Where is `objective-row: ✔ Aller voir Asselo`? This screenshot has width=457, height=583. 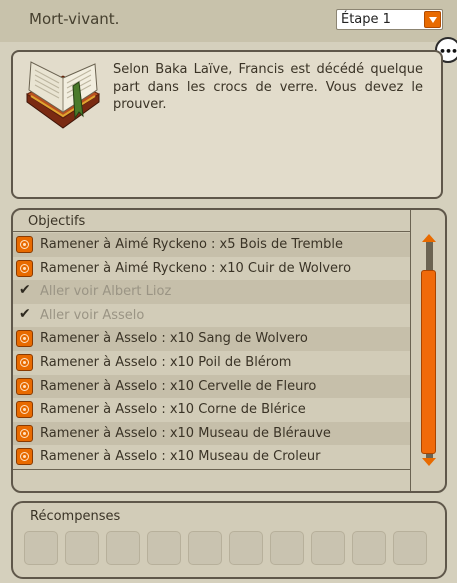
objective-row: ✔ Aller voir Asselo is located at coordinates (211, 316).